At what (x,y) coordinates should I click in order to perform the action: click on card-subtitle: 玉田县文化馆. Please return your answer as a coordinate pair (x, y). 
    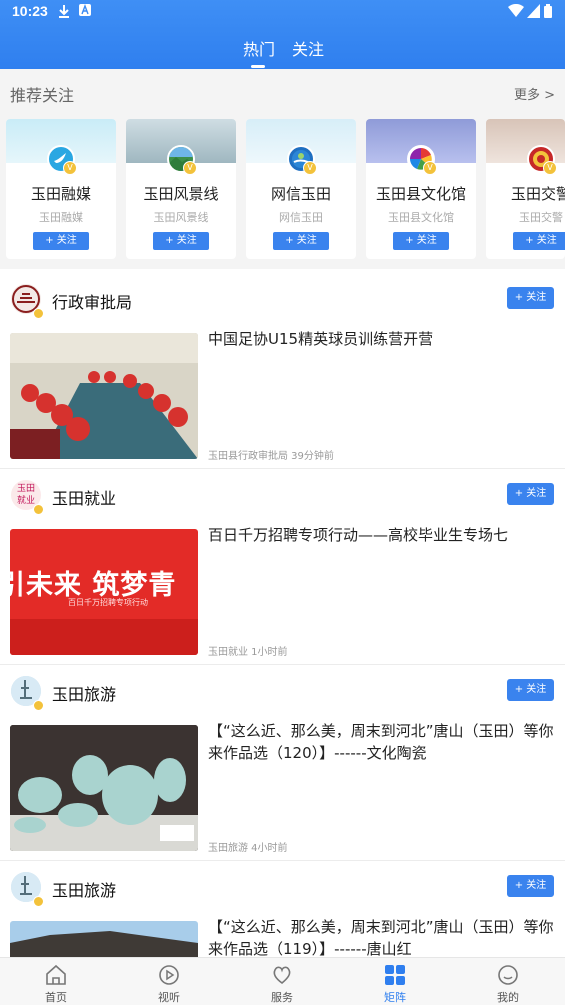
    Looking at the image, I should click on (421, 217).